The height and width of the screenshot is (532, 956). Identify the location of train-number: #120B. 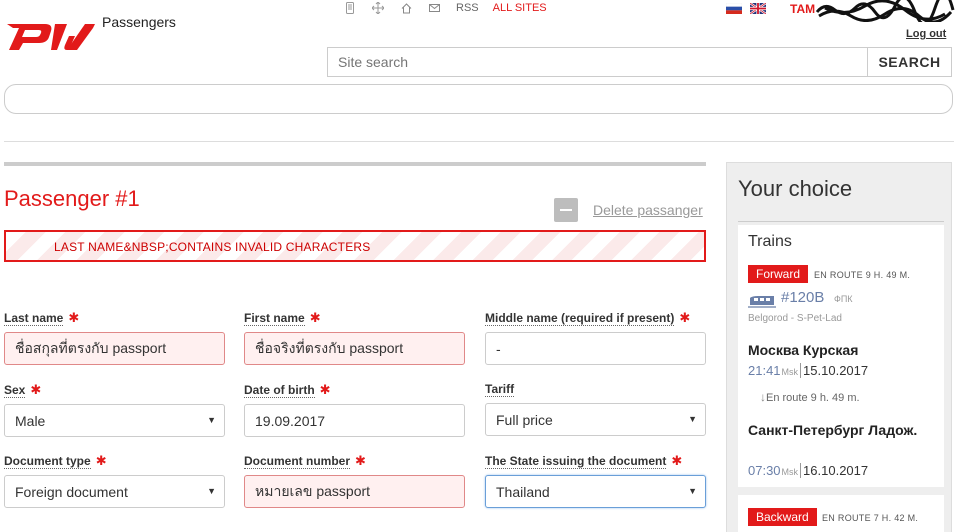
(802, 297).